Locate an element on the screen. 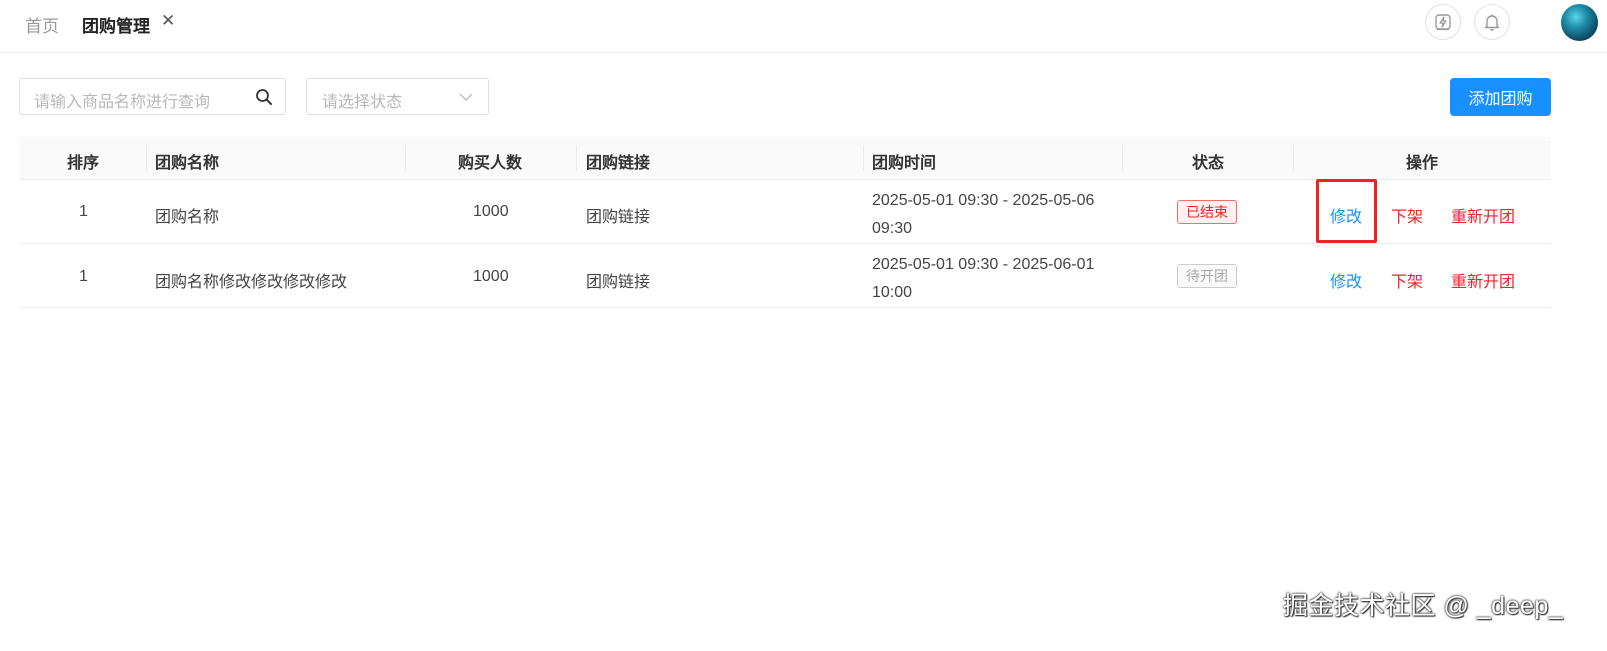  edit-button: 修改 is located at coordinates (1346, 280).